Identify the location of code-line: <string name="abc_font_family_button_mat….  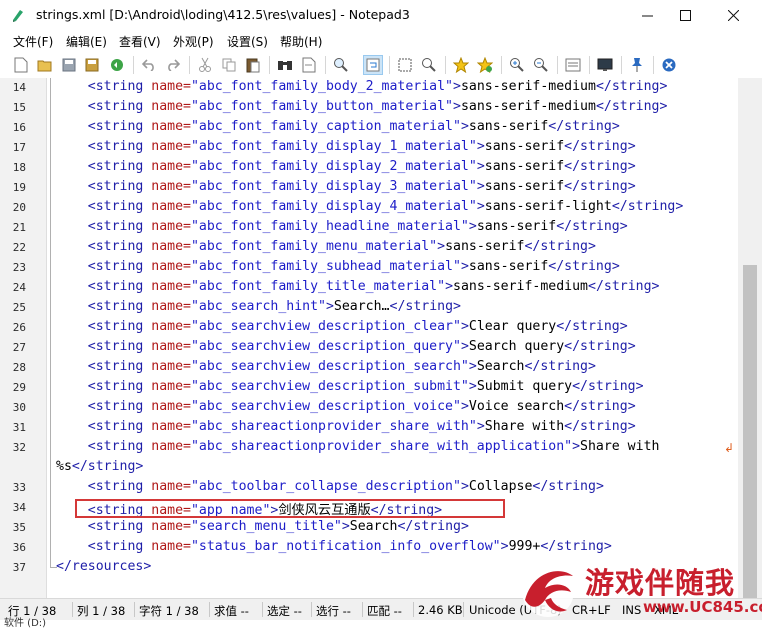
(362, 106).